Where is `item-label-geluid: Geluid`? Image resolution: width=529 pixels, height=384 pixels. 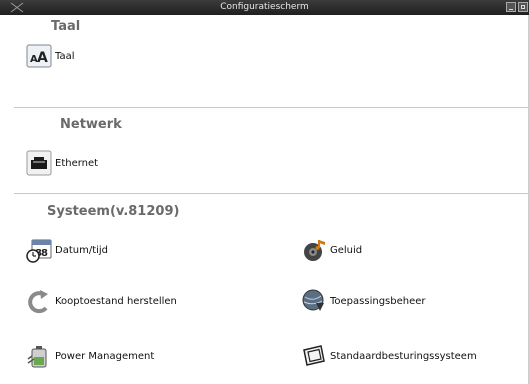
item-label-geluid: Geluid is located at coordinates (346, 250).